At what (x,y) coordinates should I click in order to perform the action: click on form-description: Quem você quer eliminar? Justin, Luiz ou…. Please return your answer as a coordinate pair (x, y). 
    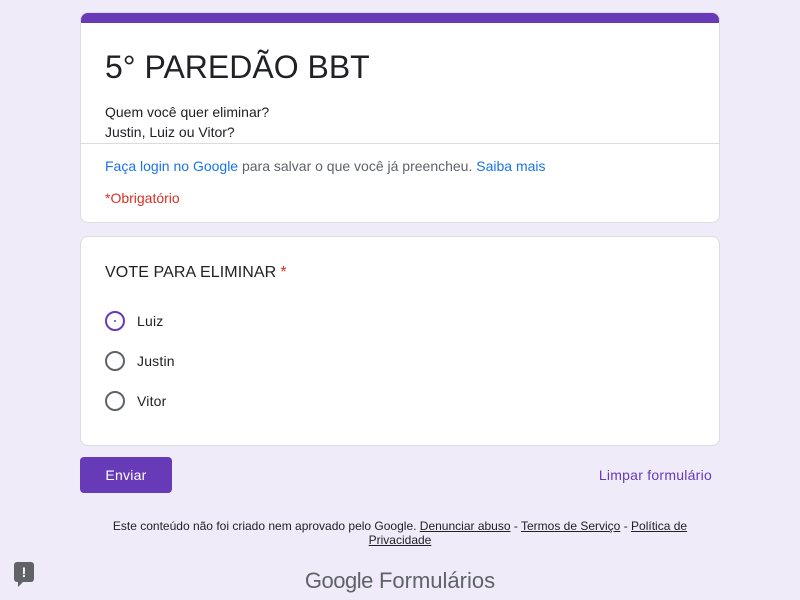
    Looking at the image, I should click on (187, 122).